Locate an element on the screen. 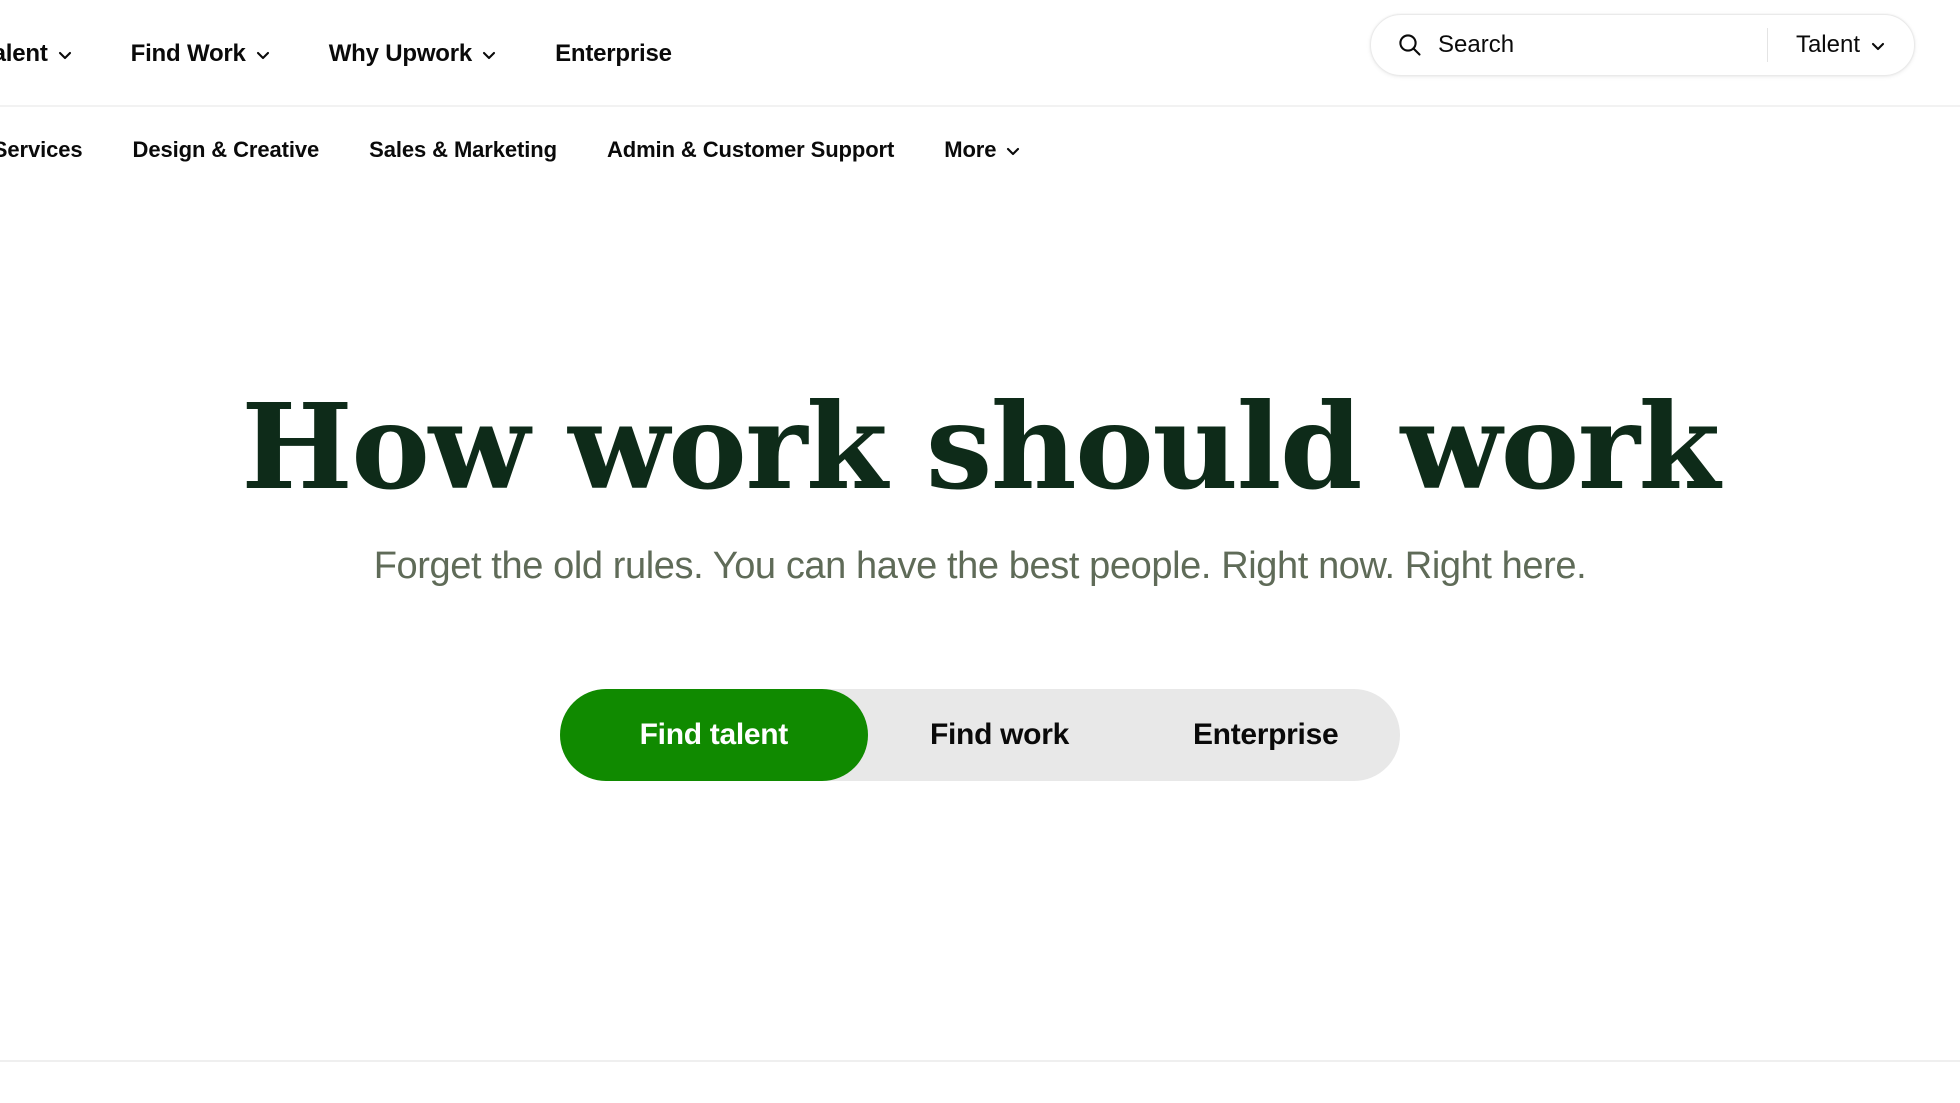 The width and height of the screenshot is (1960, 1103). search-icon is located at coordinates (1410, 45).